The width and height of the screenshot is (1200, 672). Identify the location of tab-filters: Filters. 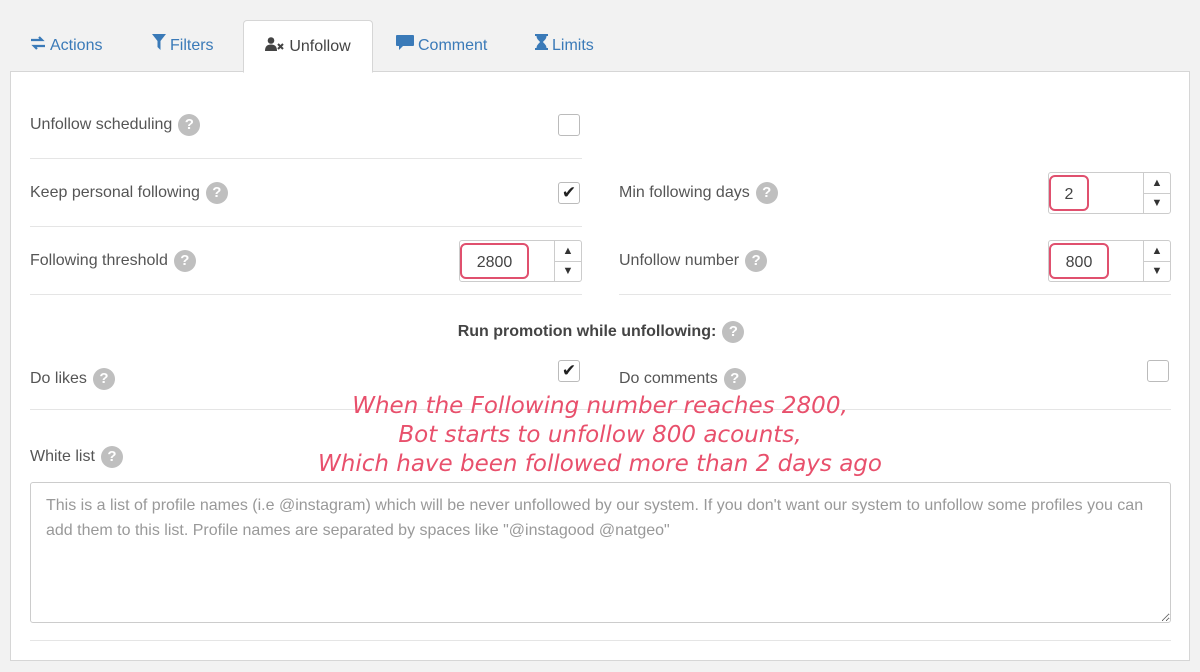
(183, 45).